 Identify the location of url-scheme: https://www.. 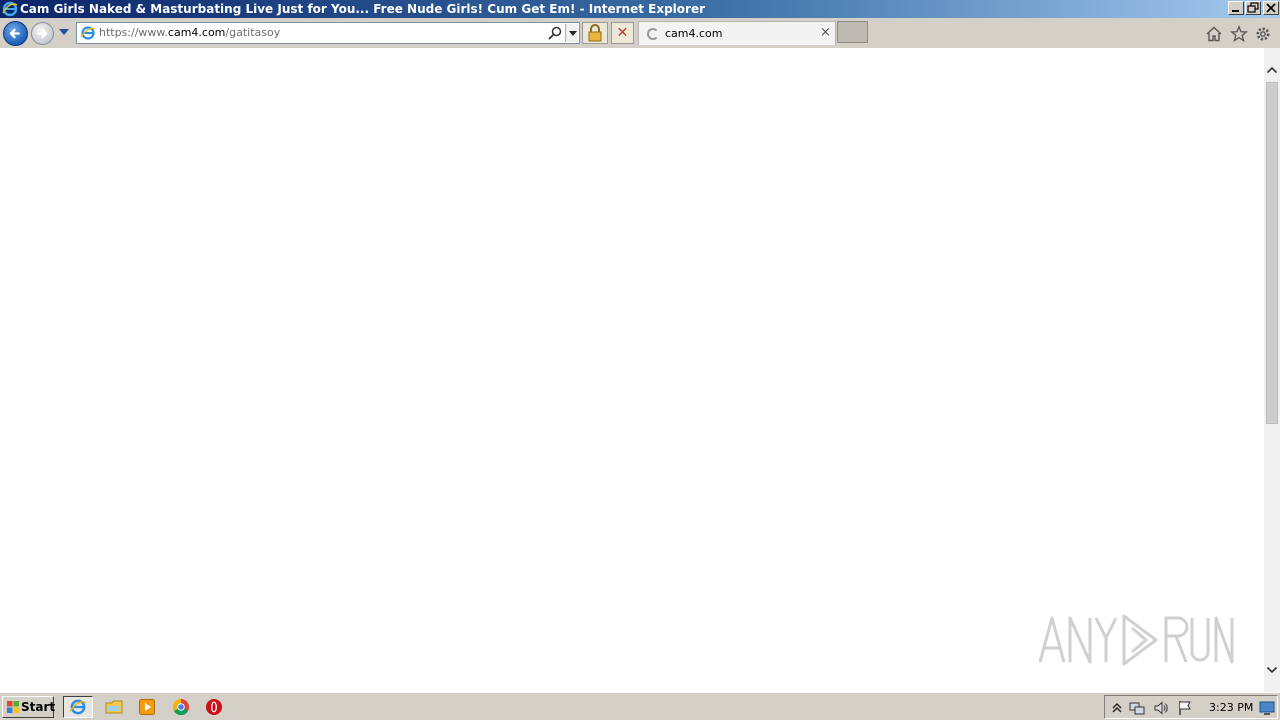
(133, 32).